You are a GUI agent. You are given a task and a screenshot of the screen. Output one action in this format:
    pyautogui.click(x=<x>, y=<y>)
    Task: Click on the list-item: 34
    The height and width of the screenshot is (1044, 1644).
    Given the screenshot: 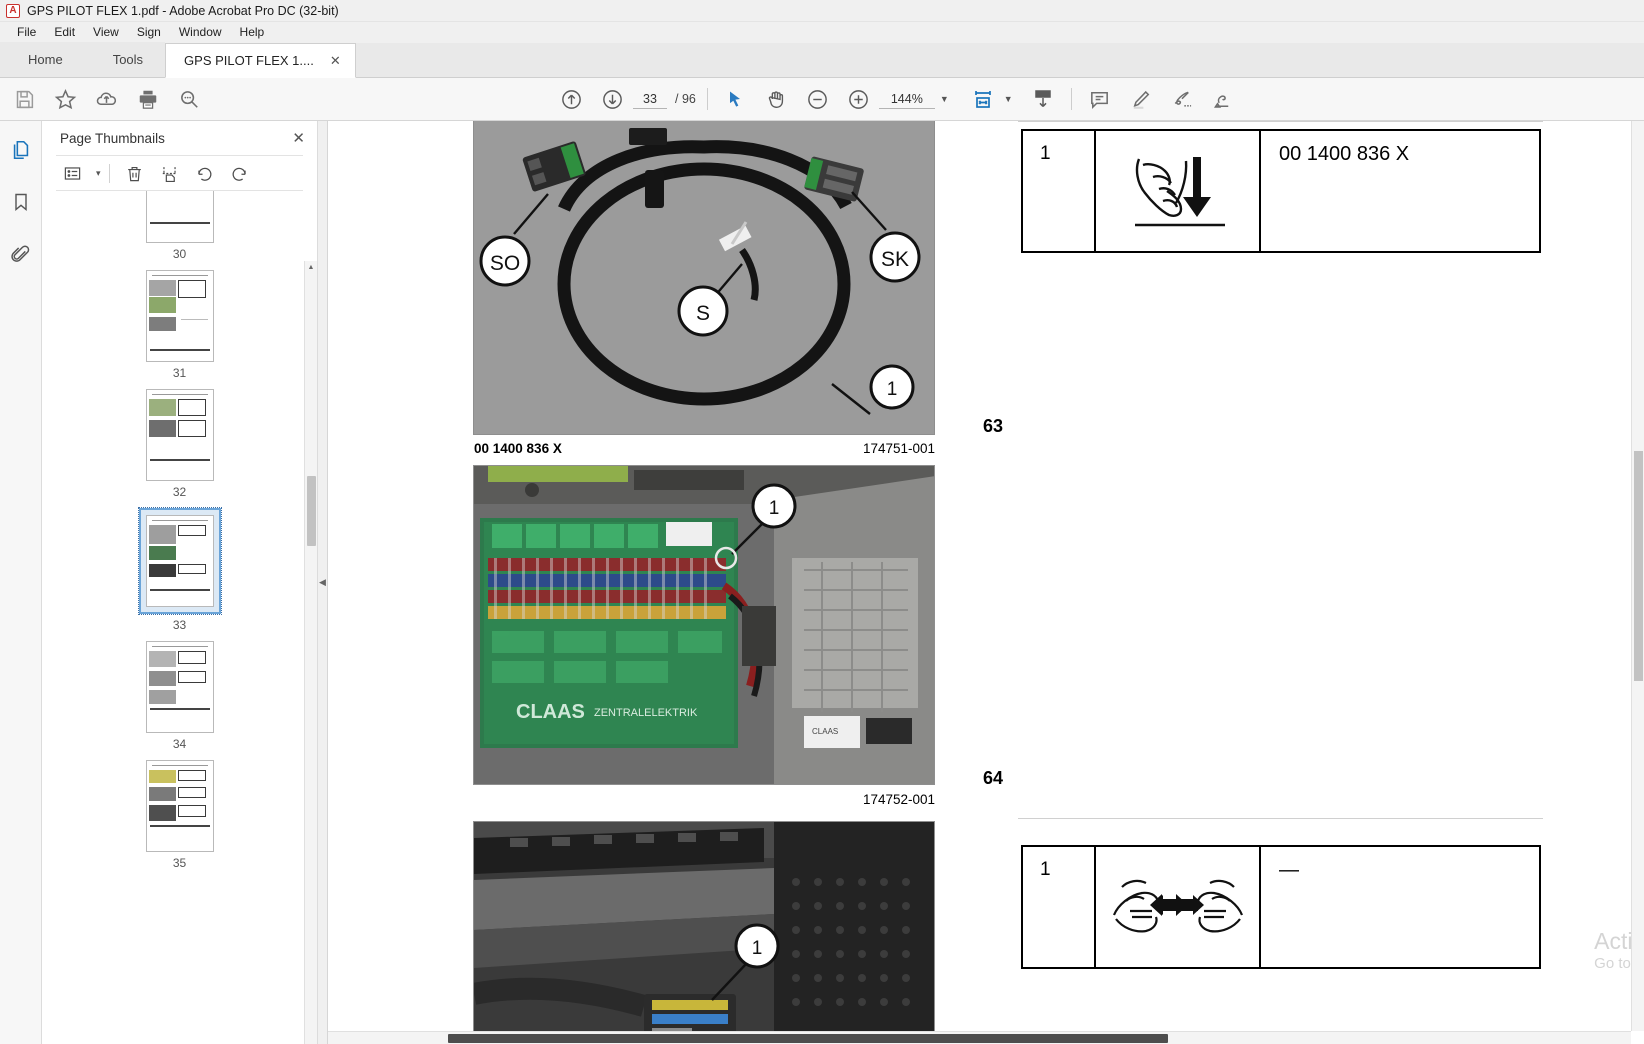 What is the action you would take?
    pyautogui.click(x=179, y=696)
    